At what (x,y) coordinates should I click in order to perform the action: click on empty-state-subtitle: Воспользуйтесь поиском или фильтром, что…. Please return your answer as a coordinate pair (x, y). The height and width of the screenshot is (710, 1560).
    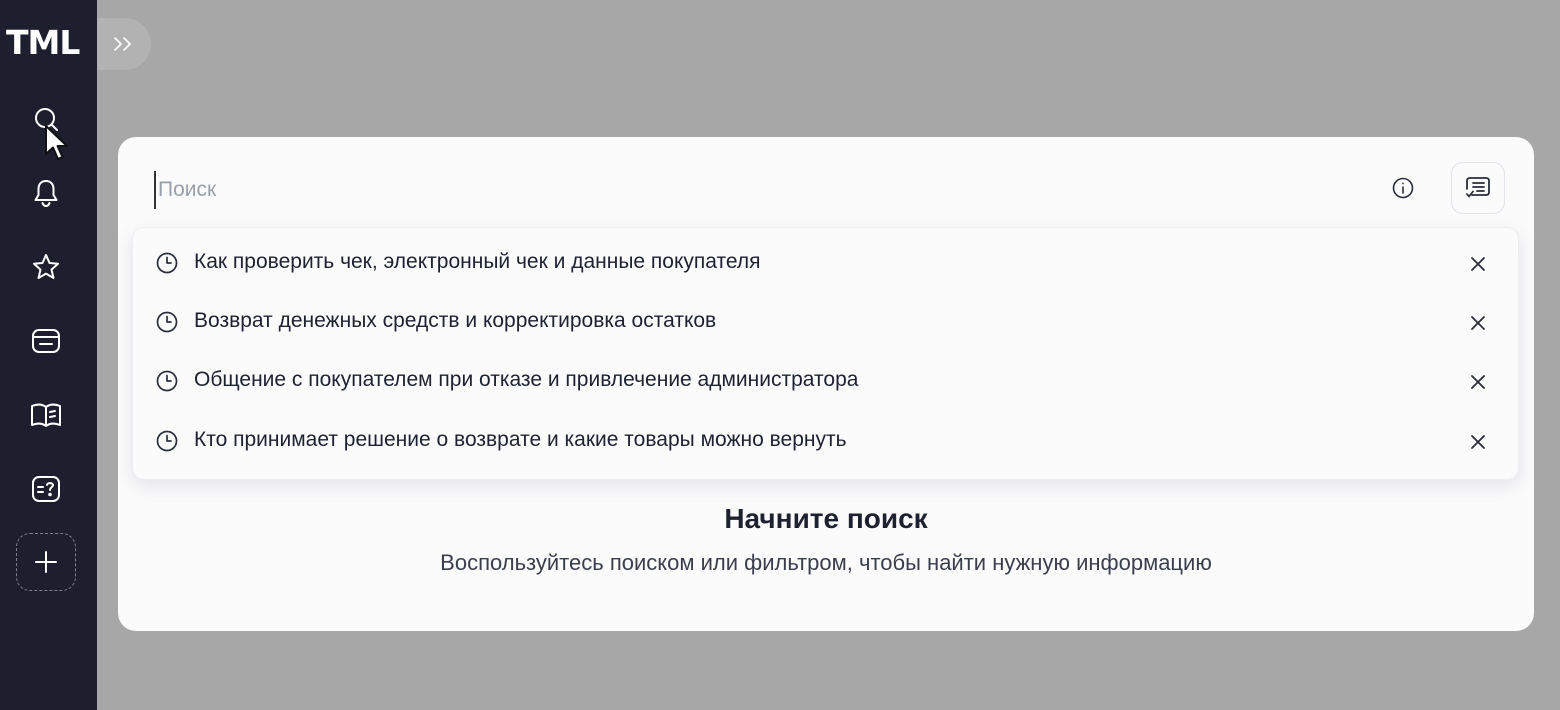
    Looking at the image, I should click on (826, 562).